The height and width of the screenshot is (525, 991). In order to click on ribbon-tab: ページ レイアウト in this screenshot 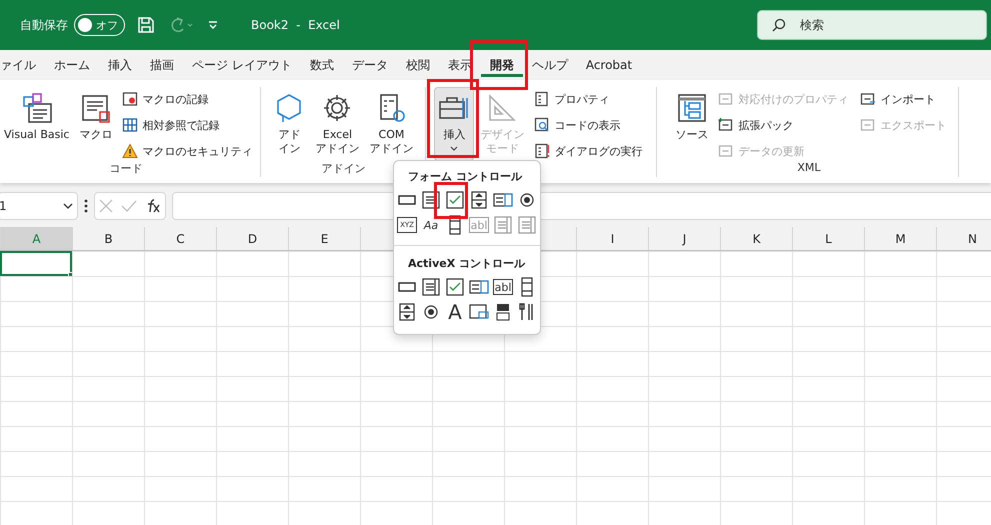, I will do `click(242, 65)`.